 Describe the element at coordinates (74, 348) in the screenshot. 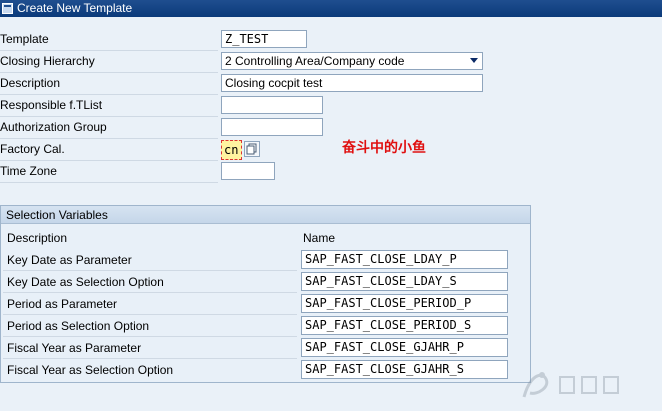

I see `variable-description: Fiscal Year as Parameter` at that location.